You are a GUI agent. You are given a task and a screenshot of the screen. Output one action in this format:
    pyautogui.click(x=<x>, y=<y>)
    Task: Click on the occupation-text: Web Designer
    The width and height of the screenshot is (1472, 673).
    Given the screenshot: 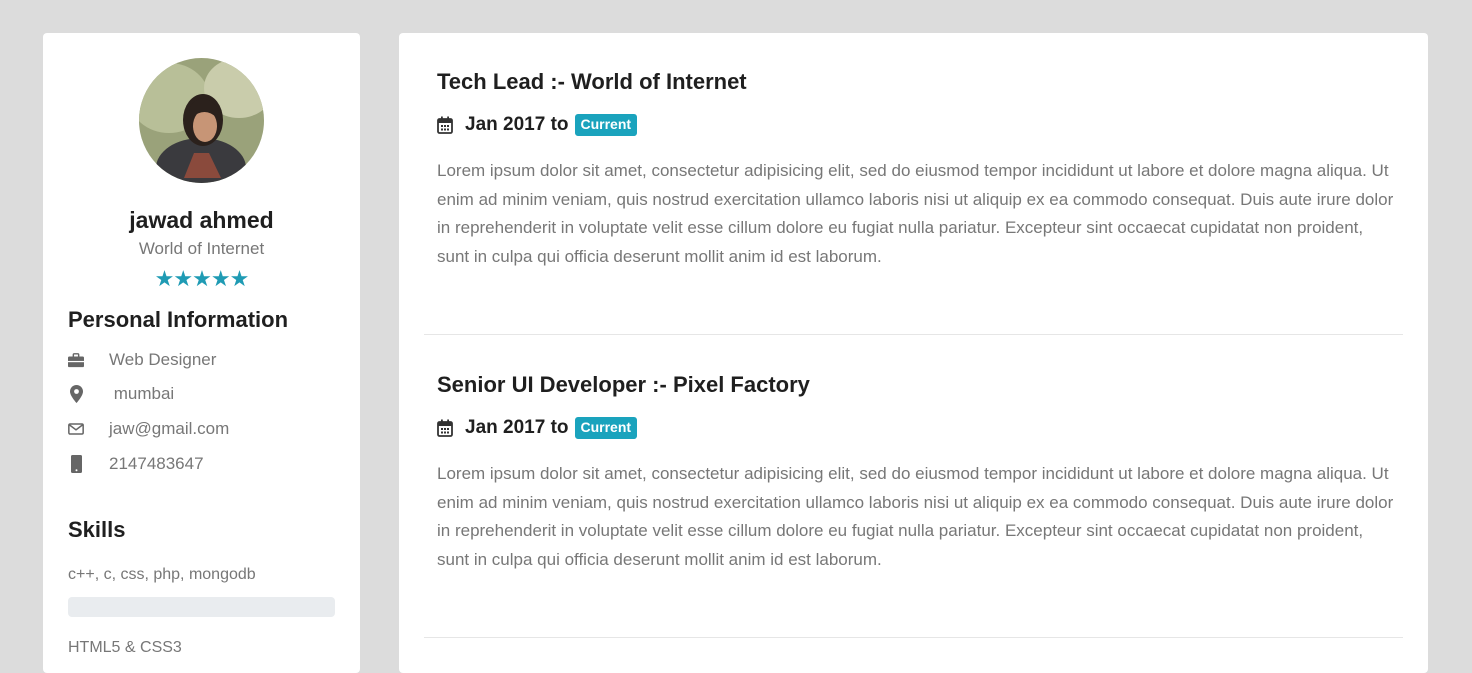 What is the action you would take?
    pyautogui.click(x=163, y=359)
    